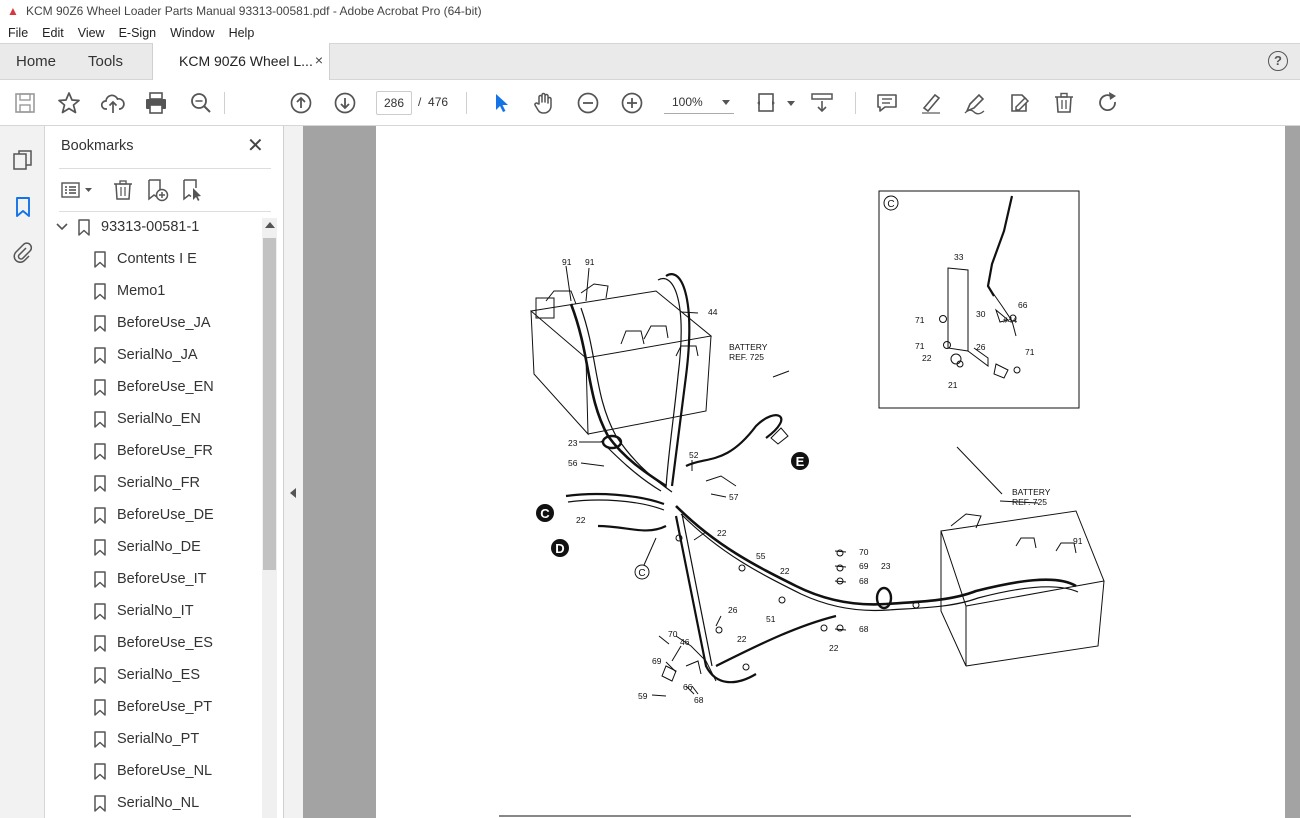 The width and height of the screenshot is (1300, 818). I want to click on menu-edit: Edit, so click(52, 33).